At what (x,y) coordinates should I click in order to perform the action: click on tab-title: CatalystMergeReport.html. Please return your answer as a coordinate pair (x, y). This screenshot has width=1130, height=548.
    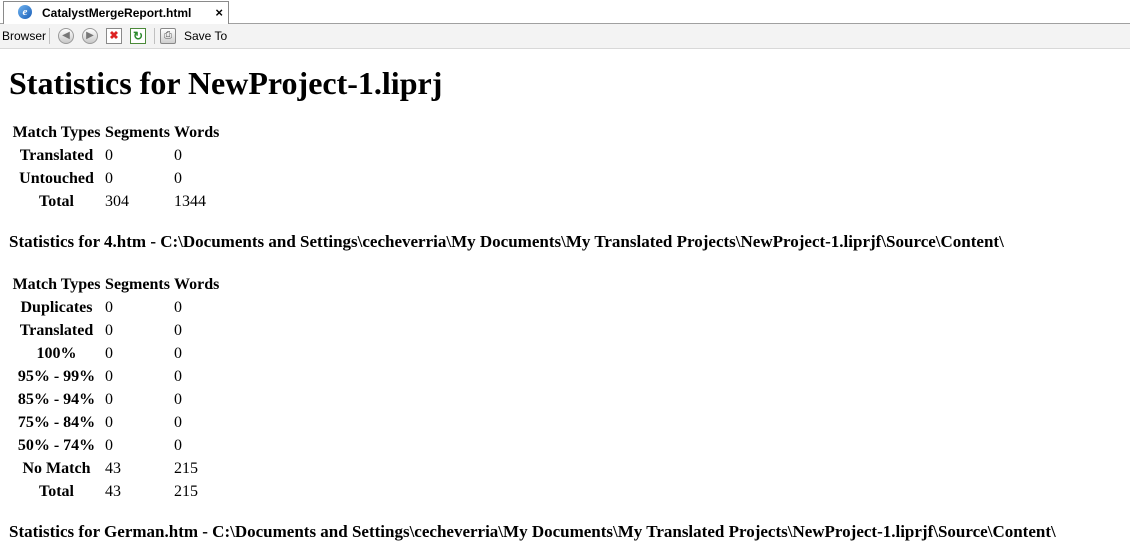
    Looking at the image, I should click on (117, 13).